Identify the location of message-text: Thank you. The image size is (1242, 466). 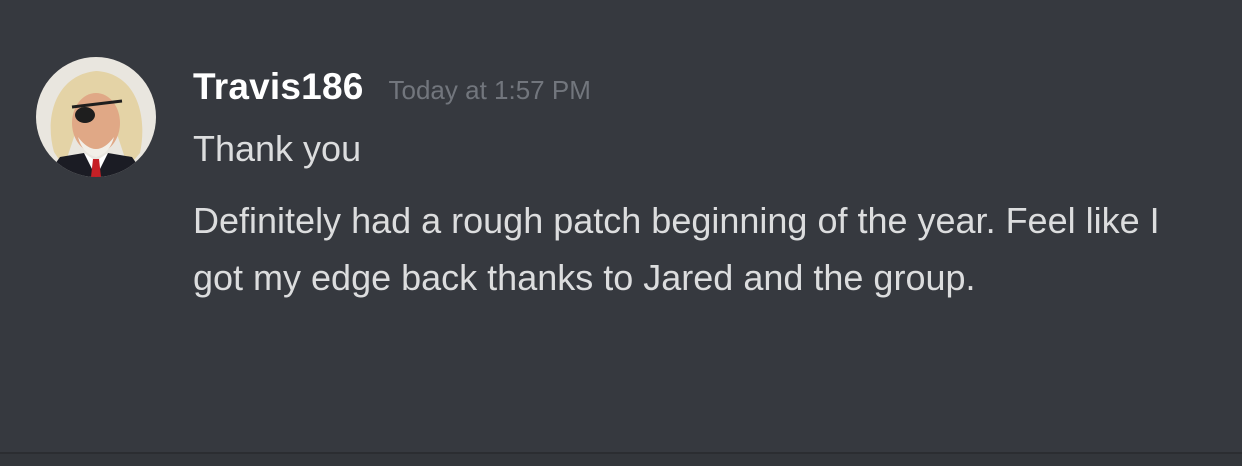
(277, 148).